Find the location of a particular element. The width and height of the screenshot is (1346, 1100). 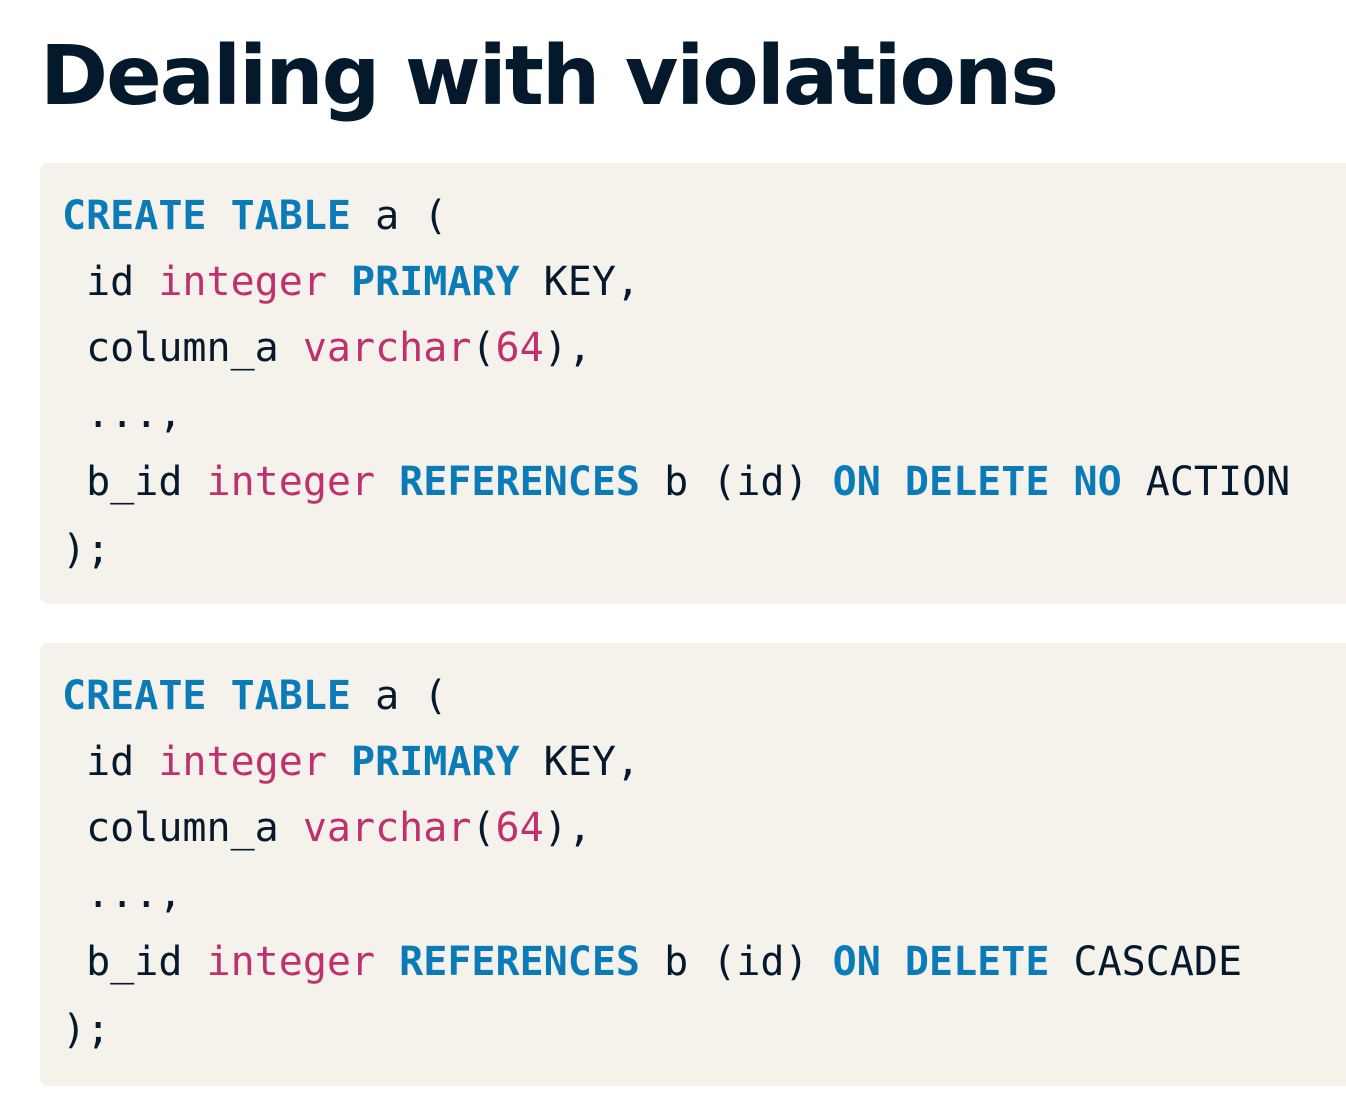

sql-keyword: NO is located at coordinates (1097, 482).